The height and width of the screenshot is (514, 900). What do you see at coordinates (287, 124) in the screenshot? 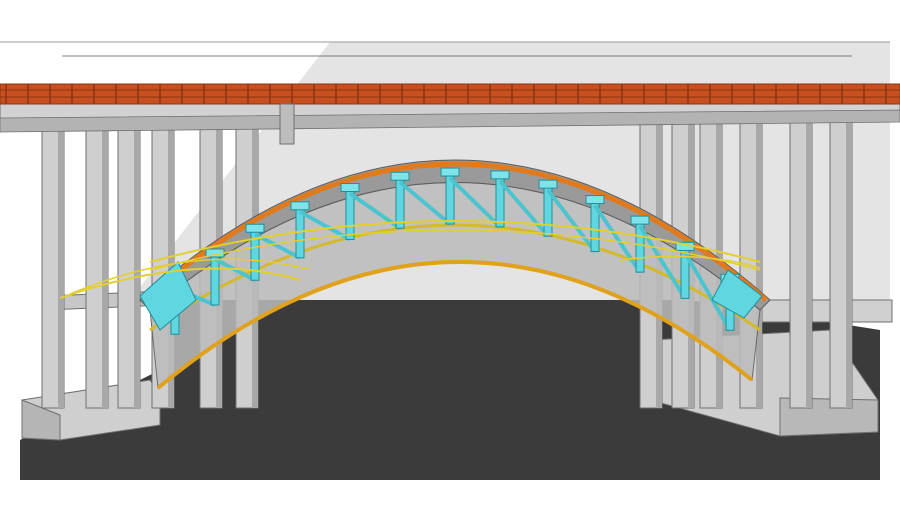
I see `deck-fixture` at bounding box center [287, 124].